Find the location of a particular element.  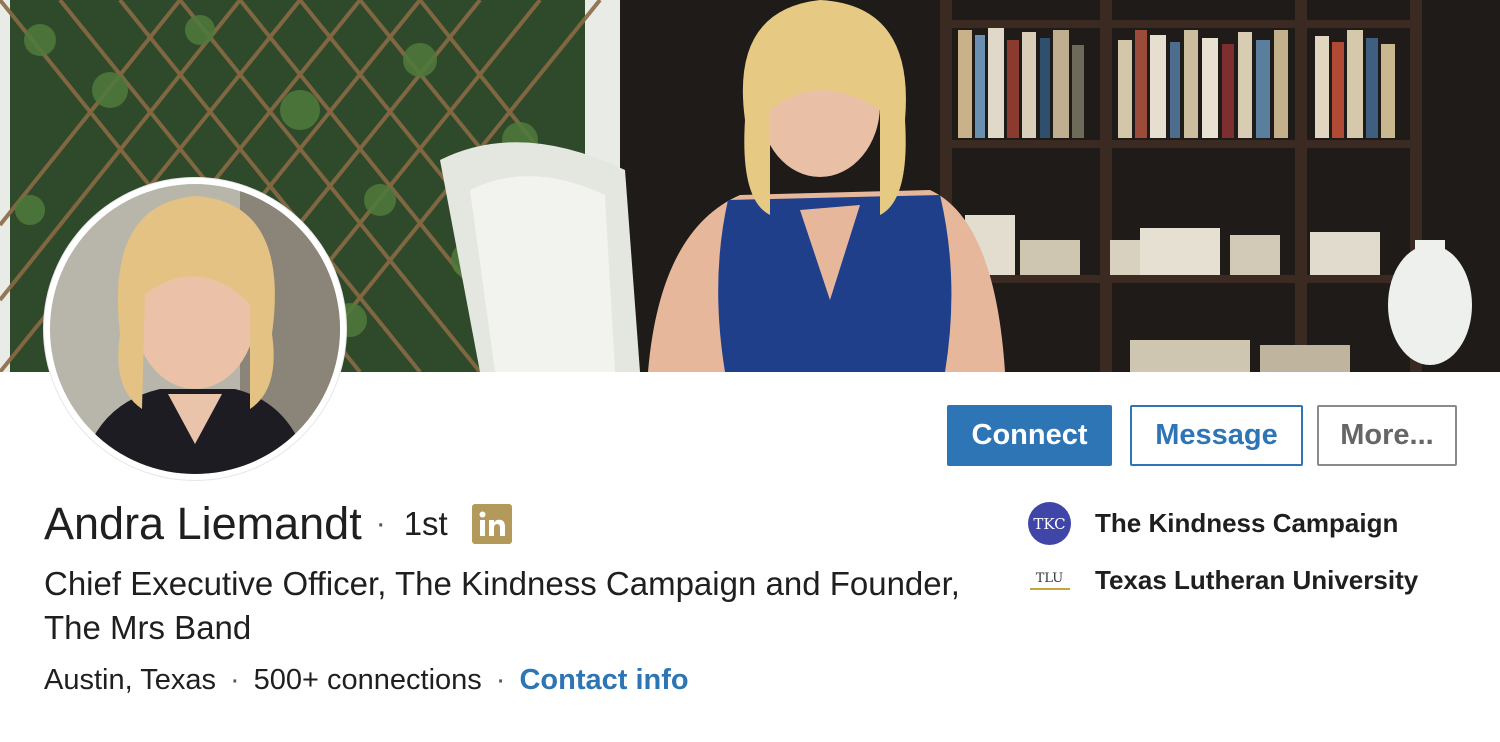

tlu-logo-icon: TLU is located at coordinates (1049, 581).